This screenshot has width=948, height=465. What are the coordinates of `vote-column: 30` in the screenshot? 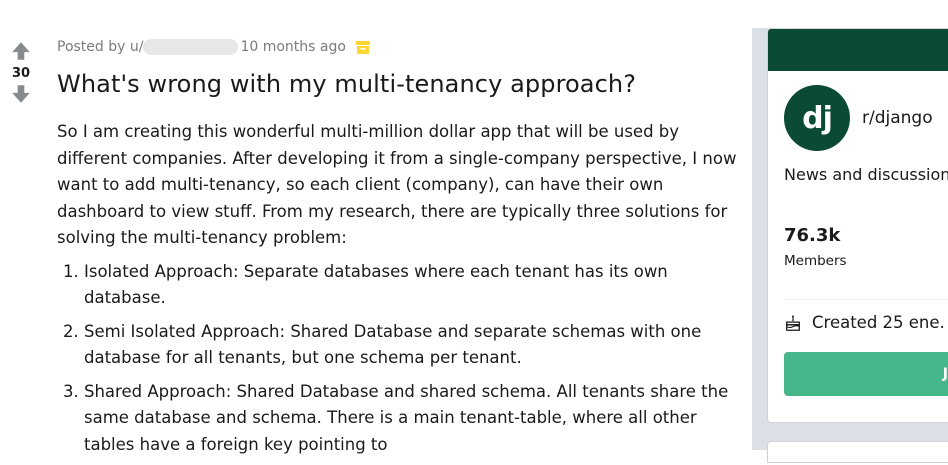 It's located at (21, 72).